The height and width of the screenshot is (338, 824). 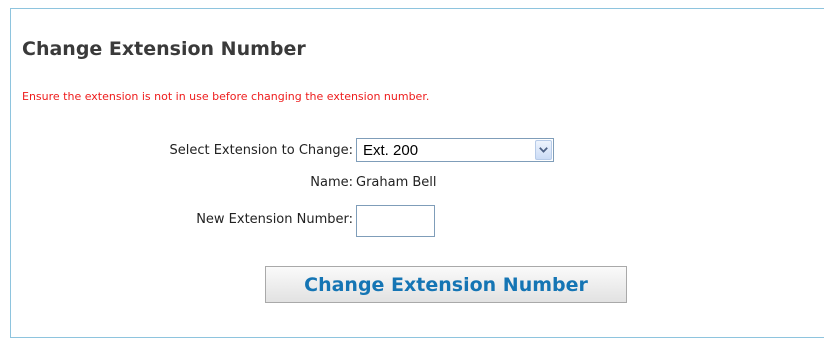 What do you see at coordinates (164, 49) in the screenshot?
I see `page-title: Change Extension Number` at bounding box center [164, 49].